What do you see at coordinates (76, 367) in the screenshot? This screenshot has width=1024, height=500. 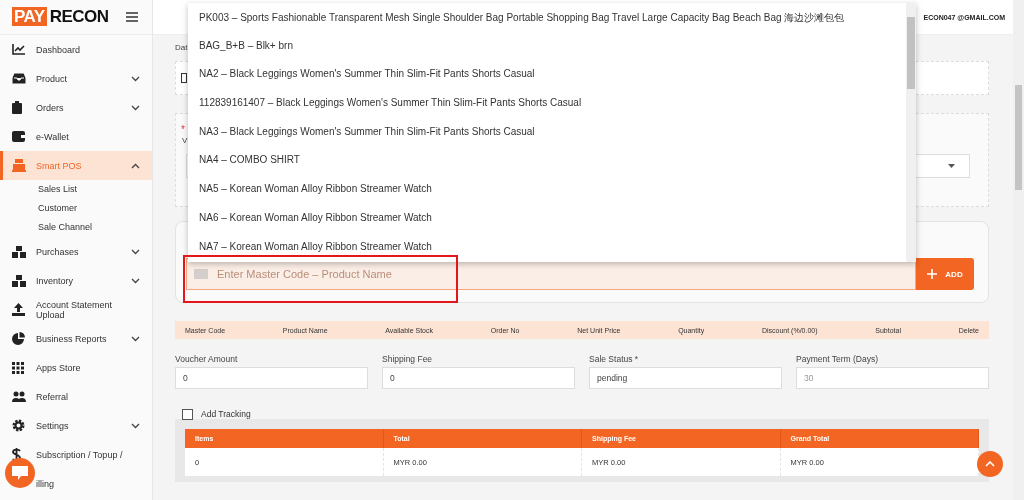 I see `sidebar-item: Apps Store` at bounding box center [76, 367].